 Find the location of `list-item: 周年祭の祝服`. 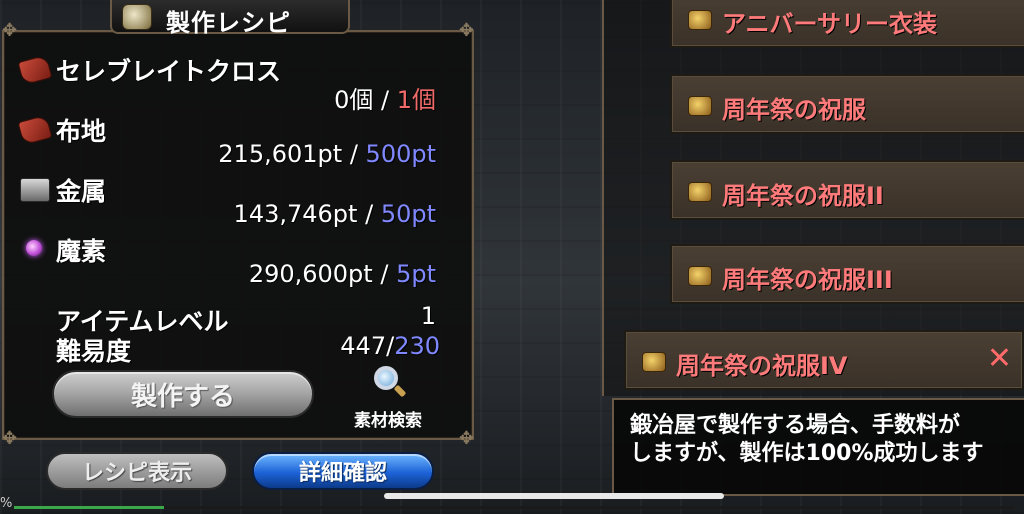

list-item: 周年祭の祝服 is located at coordinates (847, 104).